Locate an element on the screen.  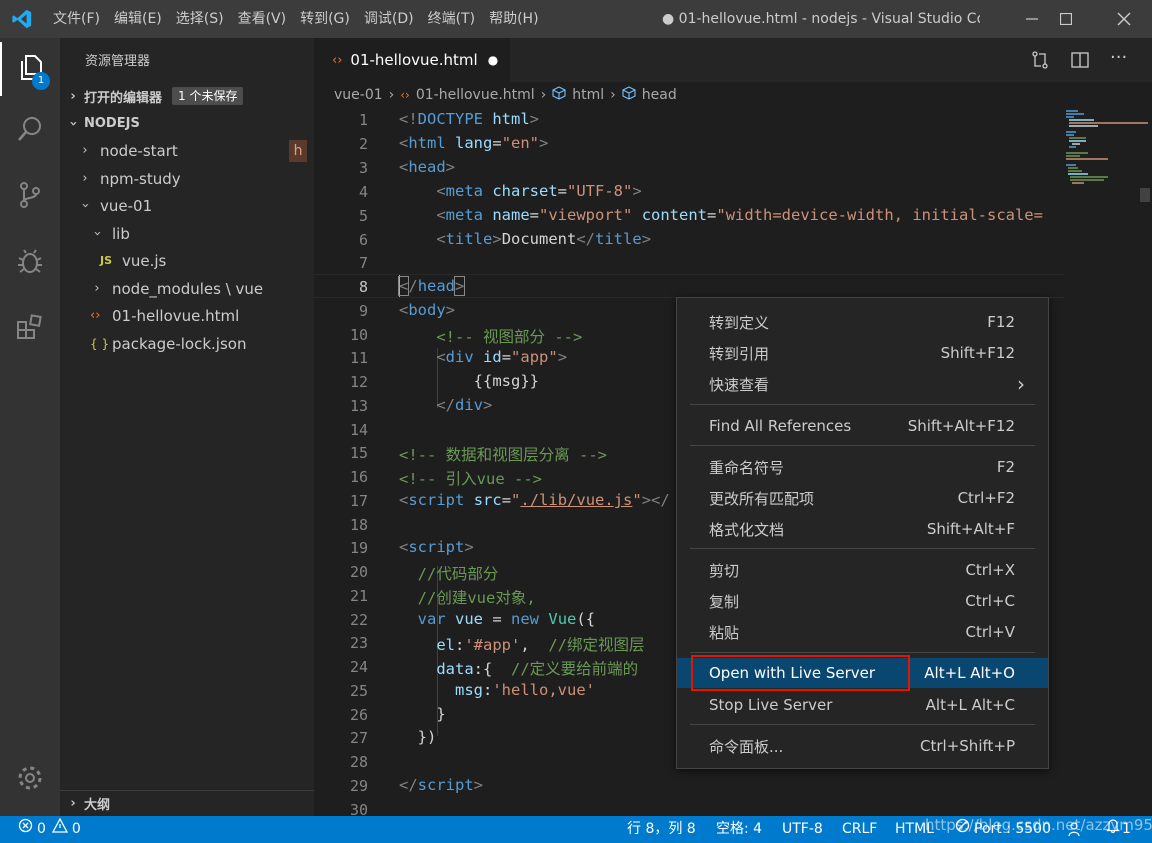
menu-item-label: 重命名符号 is located at coordinates (747, 467).